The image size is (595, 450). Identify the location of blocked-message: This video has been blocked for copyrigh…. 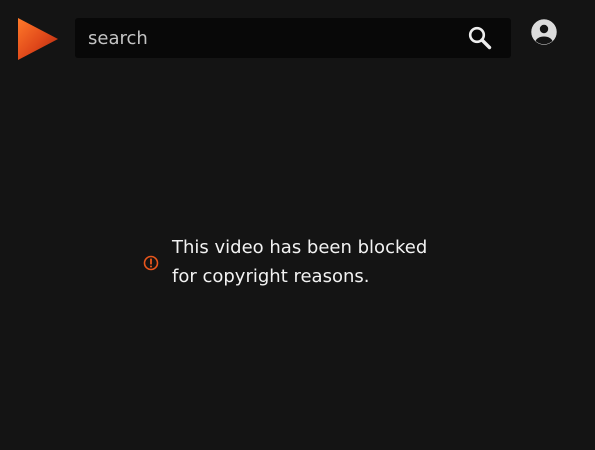
(317, 262).